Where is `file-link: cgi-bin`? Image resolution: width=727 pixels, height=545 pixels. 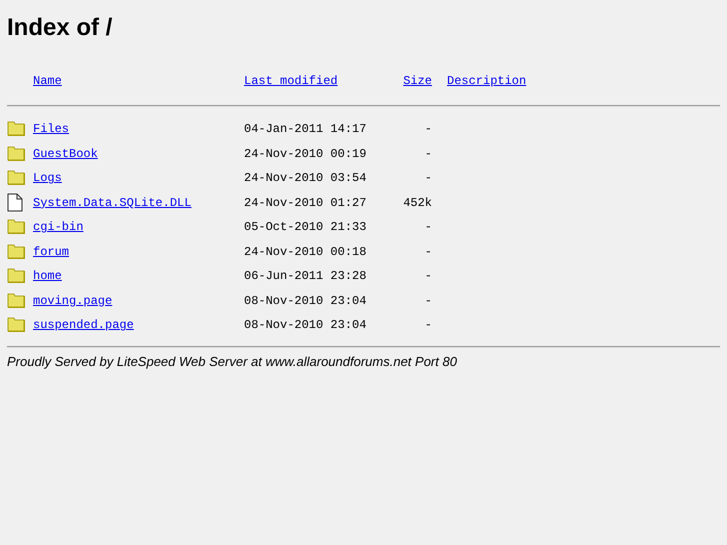 file-link: cgi-bin is located at coordinates (138, 227).